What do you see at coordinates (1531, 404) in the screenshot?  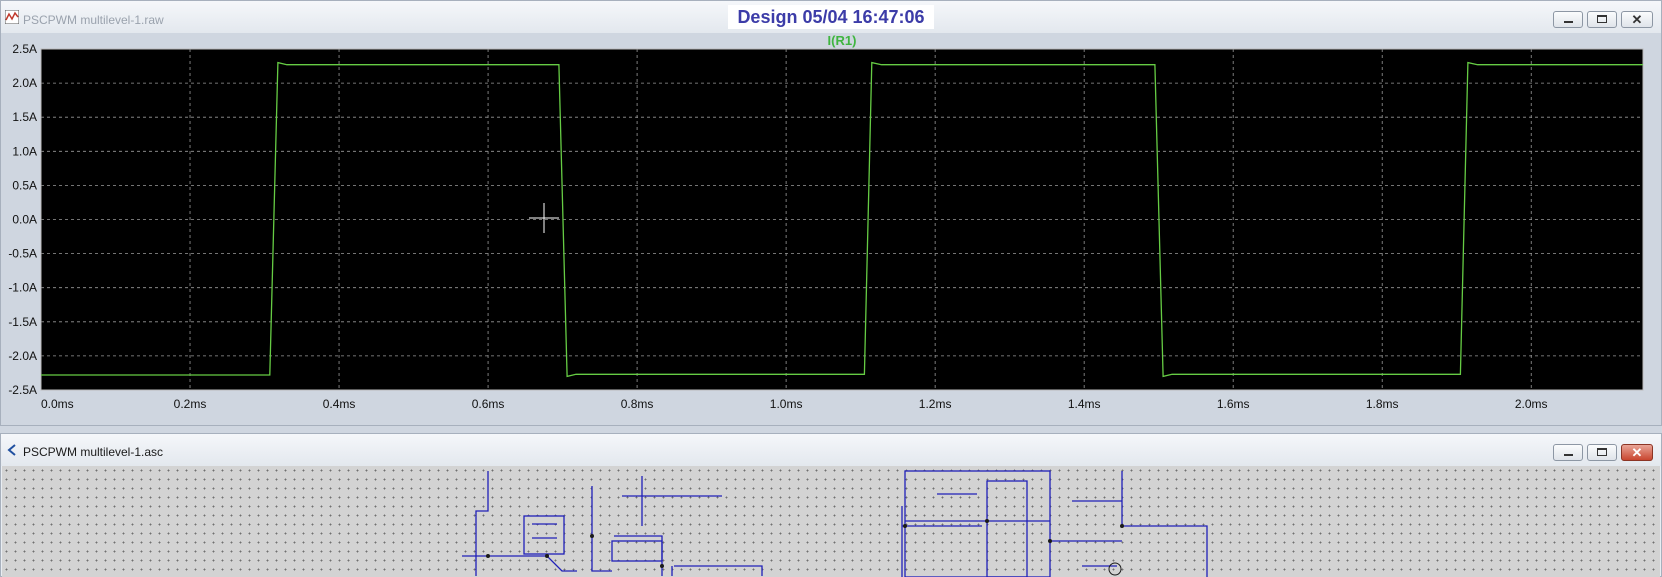 I see `x-tick-label: 2.0ms` at bounding box center [1531, 404].